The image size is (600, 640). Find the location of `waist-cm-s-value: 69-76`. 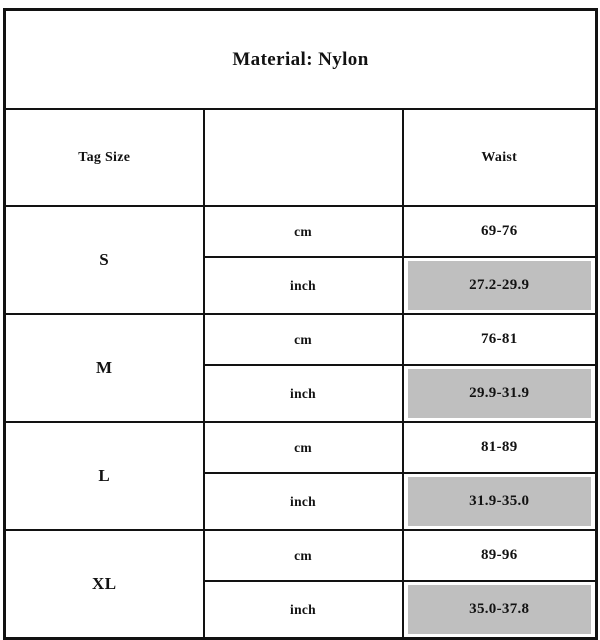

waist-cm-s-value: 69-76 is located at coordinates (499, 231).